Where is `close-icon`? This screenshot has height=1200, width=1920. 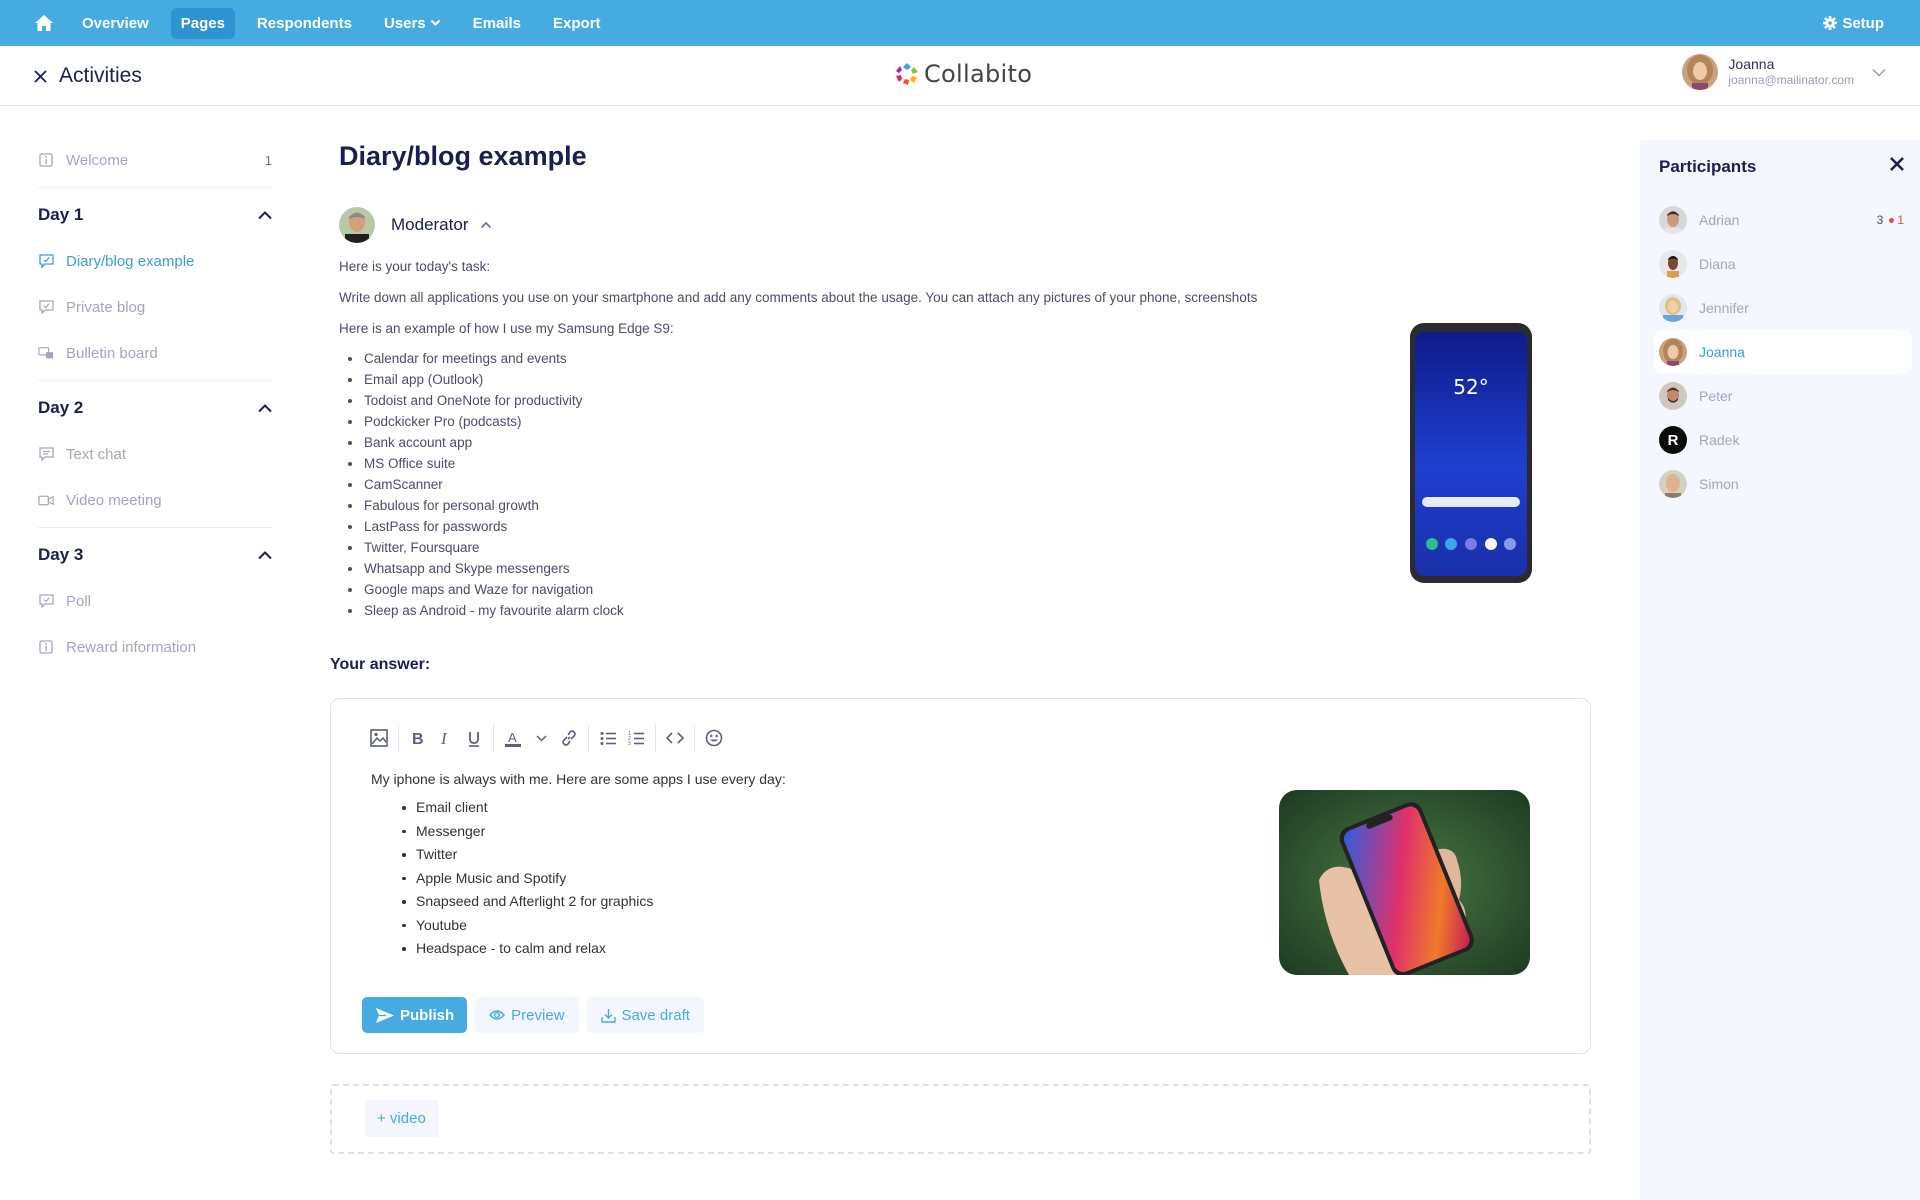
close-icon is located at coordinates (1897, 164).